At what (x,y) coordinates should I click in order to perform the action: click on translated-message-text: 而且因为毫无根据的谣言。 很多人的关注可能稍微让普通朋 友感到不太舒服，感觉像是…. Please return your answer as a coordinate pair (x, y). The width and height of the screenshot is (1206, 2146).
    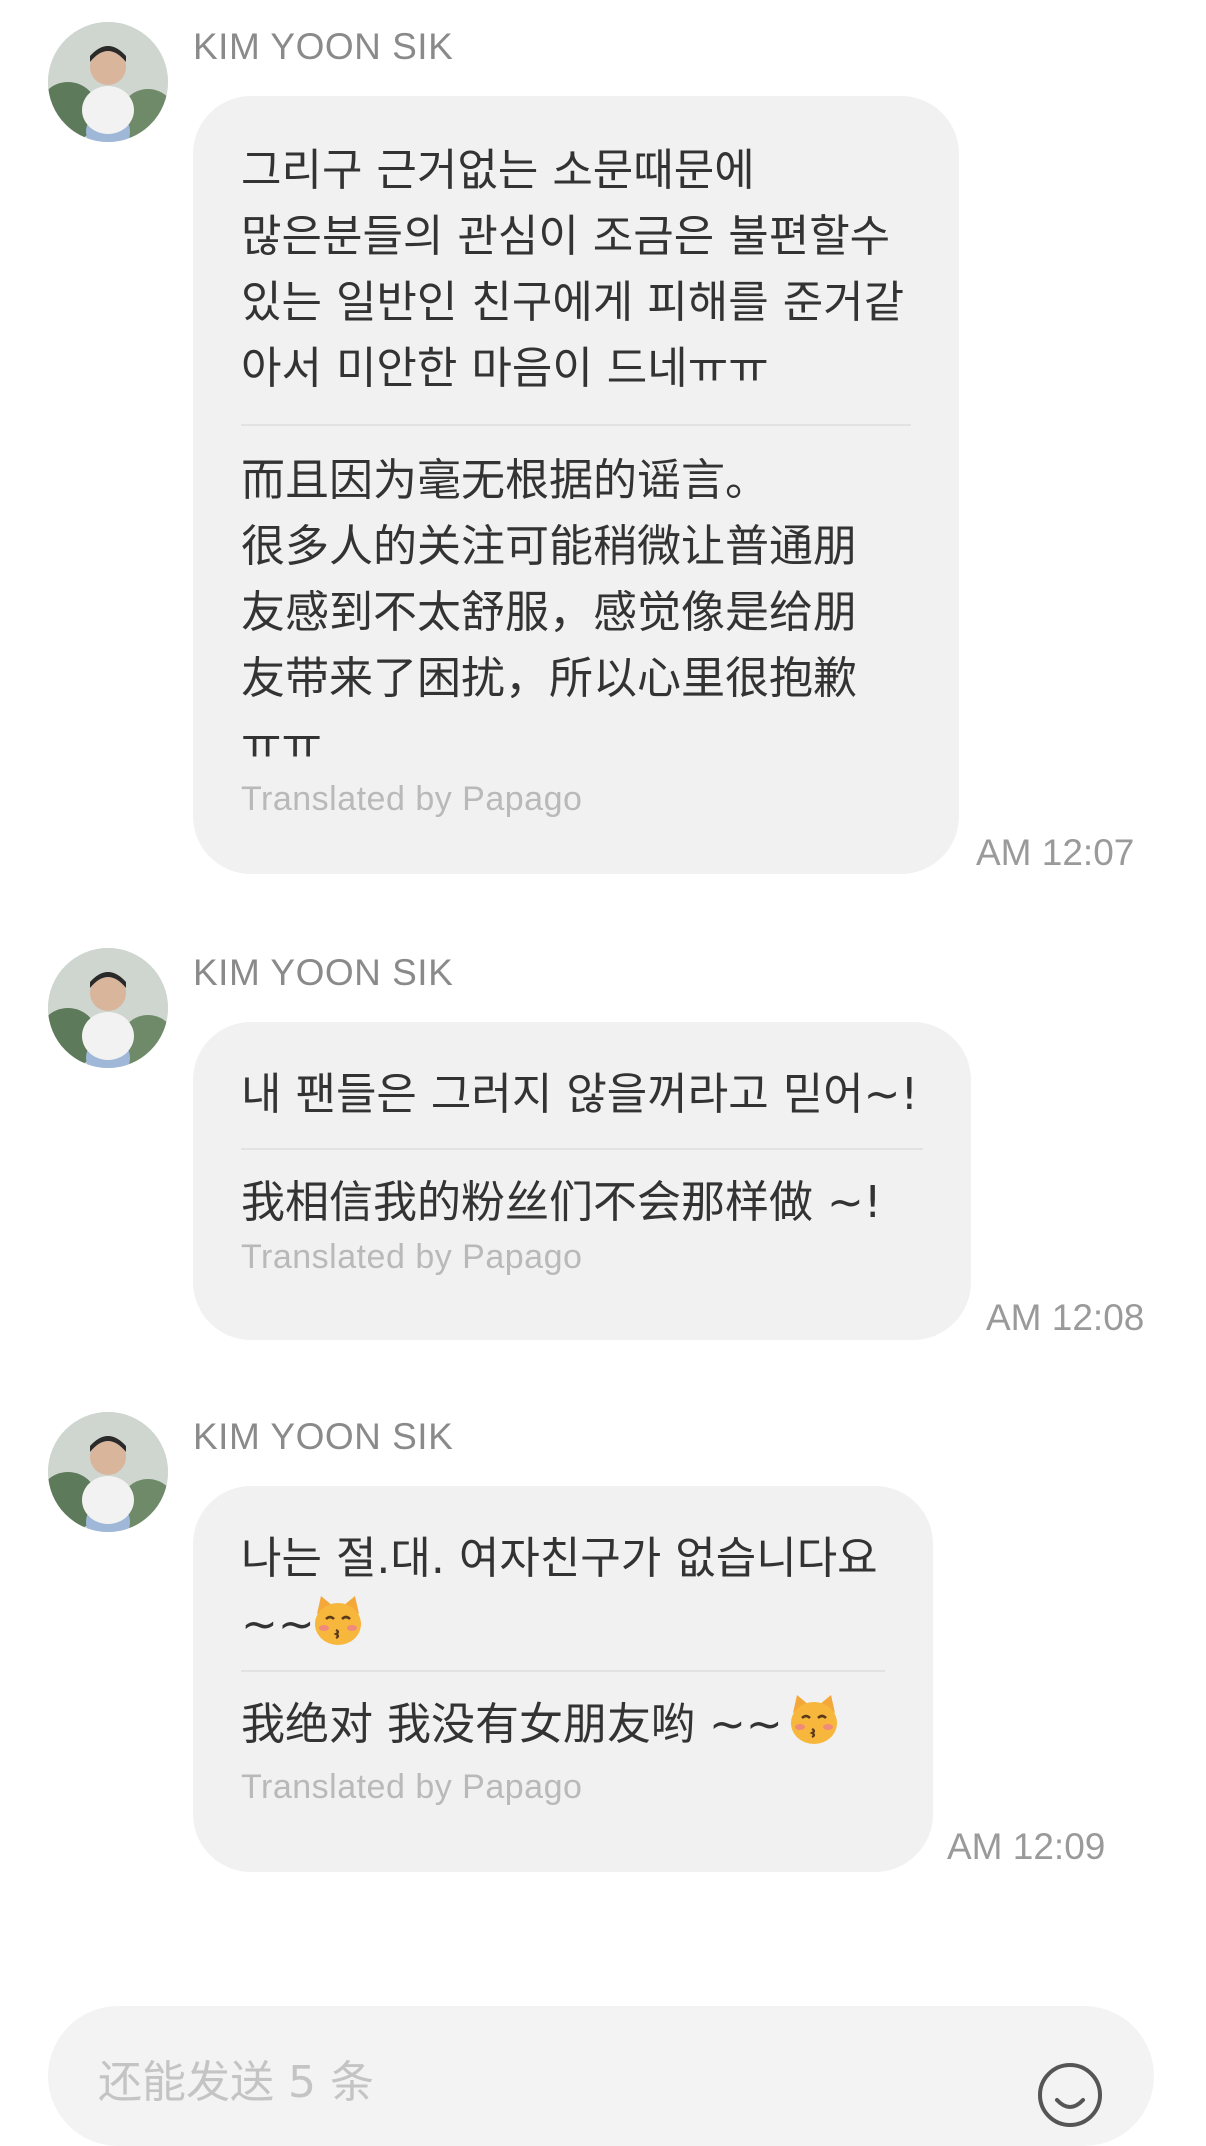
    Looking at the image, I should click on (549, 612).